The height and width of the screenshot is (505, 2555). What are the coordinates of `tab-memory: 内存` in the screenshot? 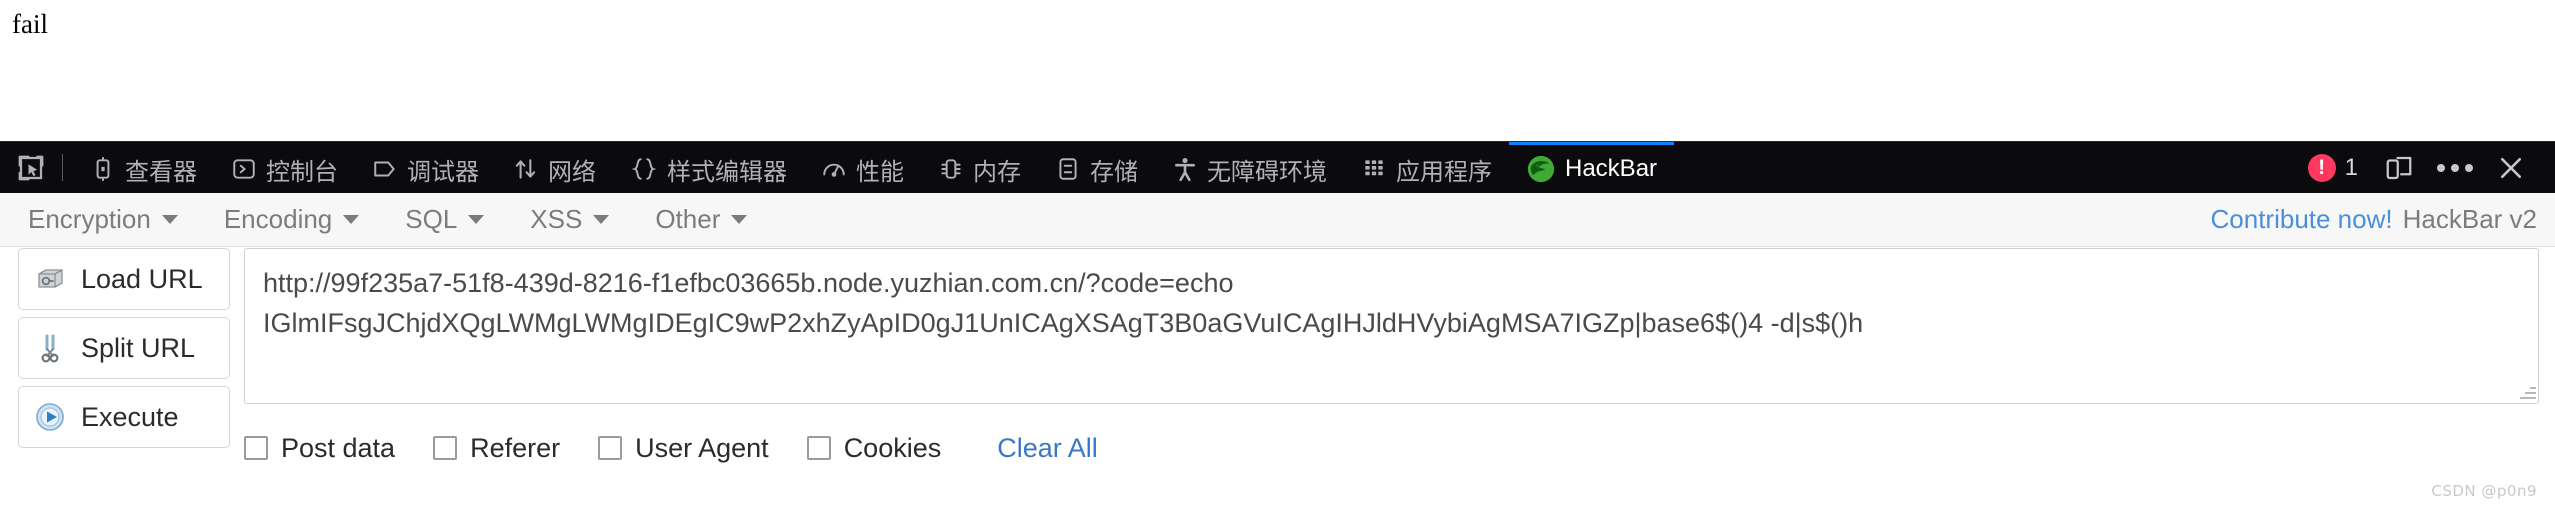 It's located at (979, 167).